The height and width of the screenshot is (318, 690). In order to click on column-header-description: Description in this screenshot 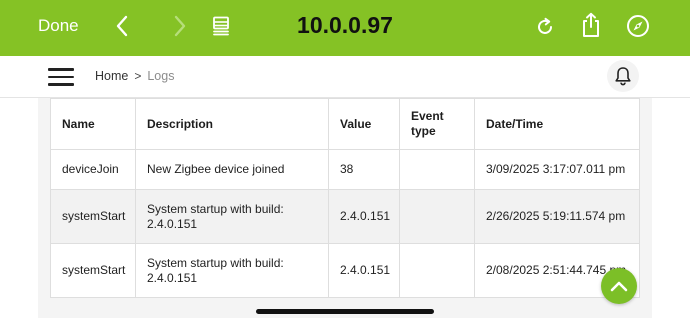, I will do `click(232, 124)`.